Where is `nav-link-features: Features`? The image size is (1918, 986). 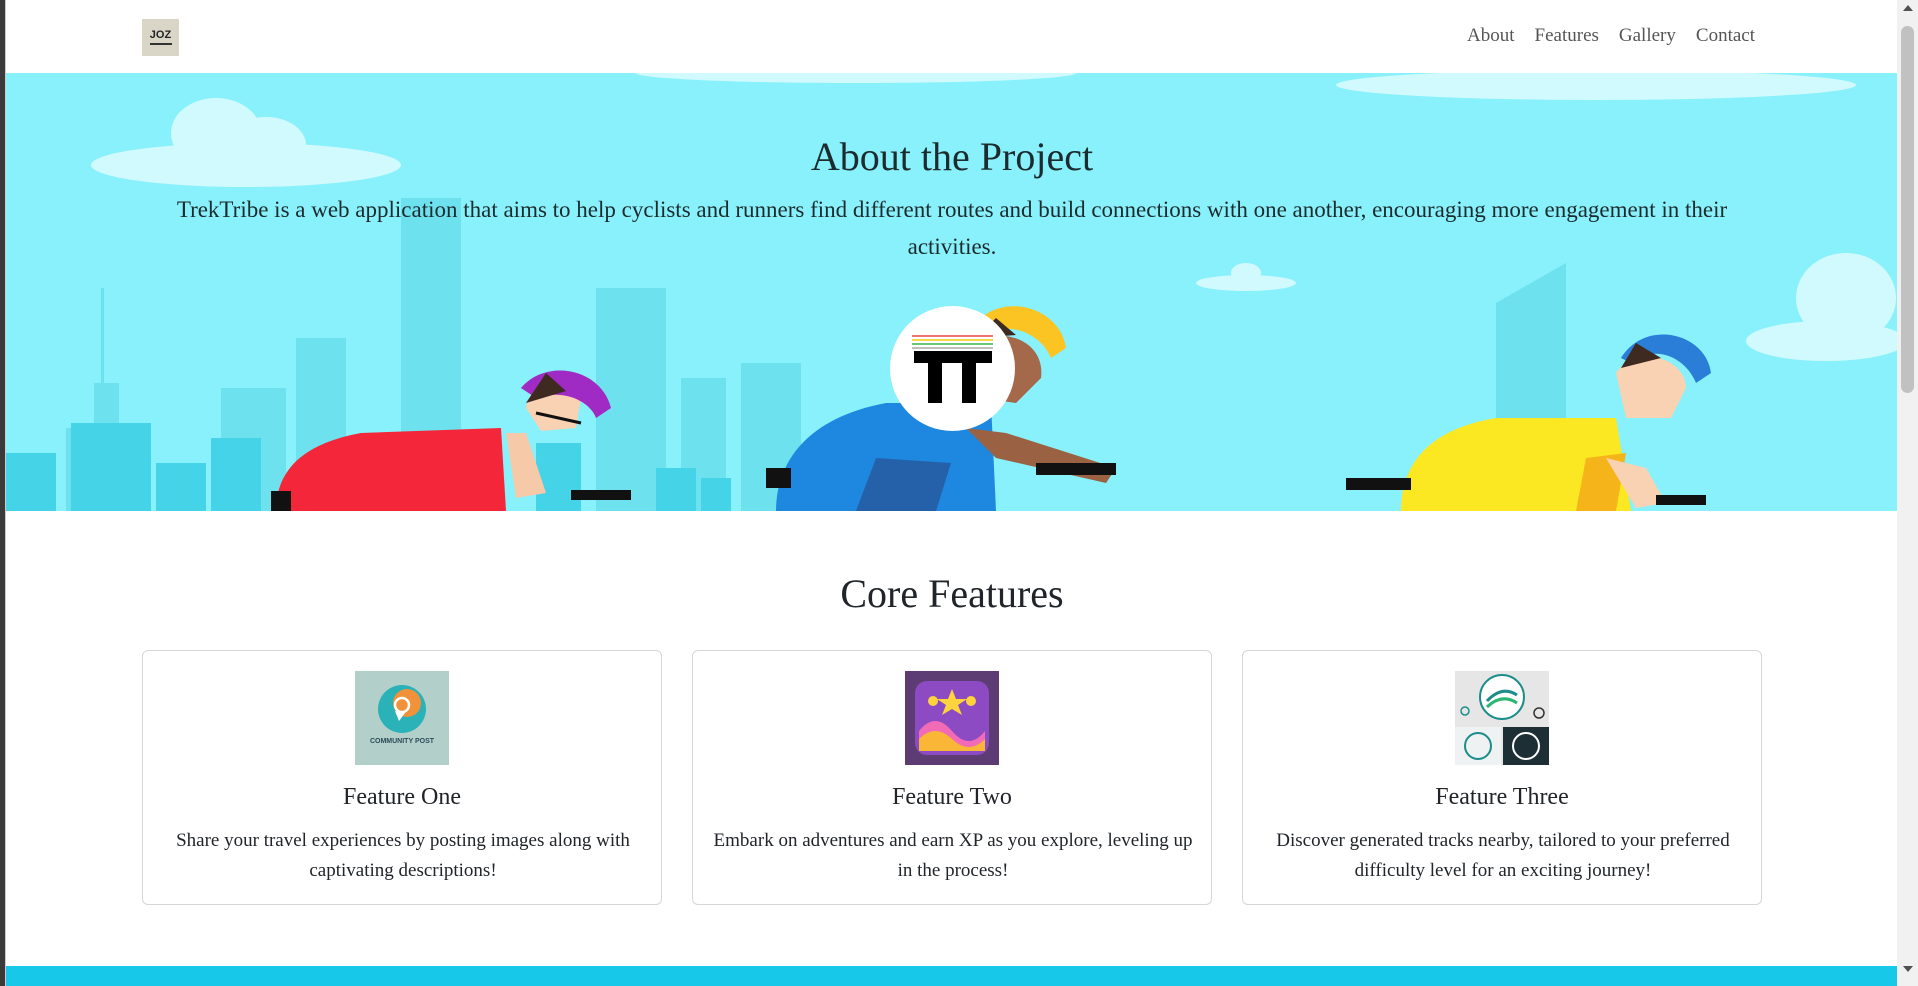
nav-link-features: Features is located at coordinates (1567, 36).